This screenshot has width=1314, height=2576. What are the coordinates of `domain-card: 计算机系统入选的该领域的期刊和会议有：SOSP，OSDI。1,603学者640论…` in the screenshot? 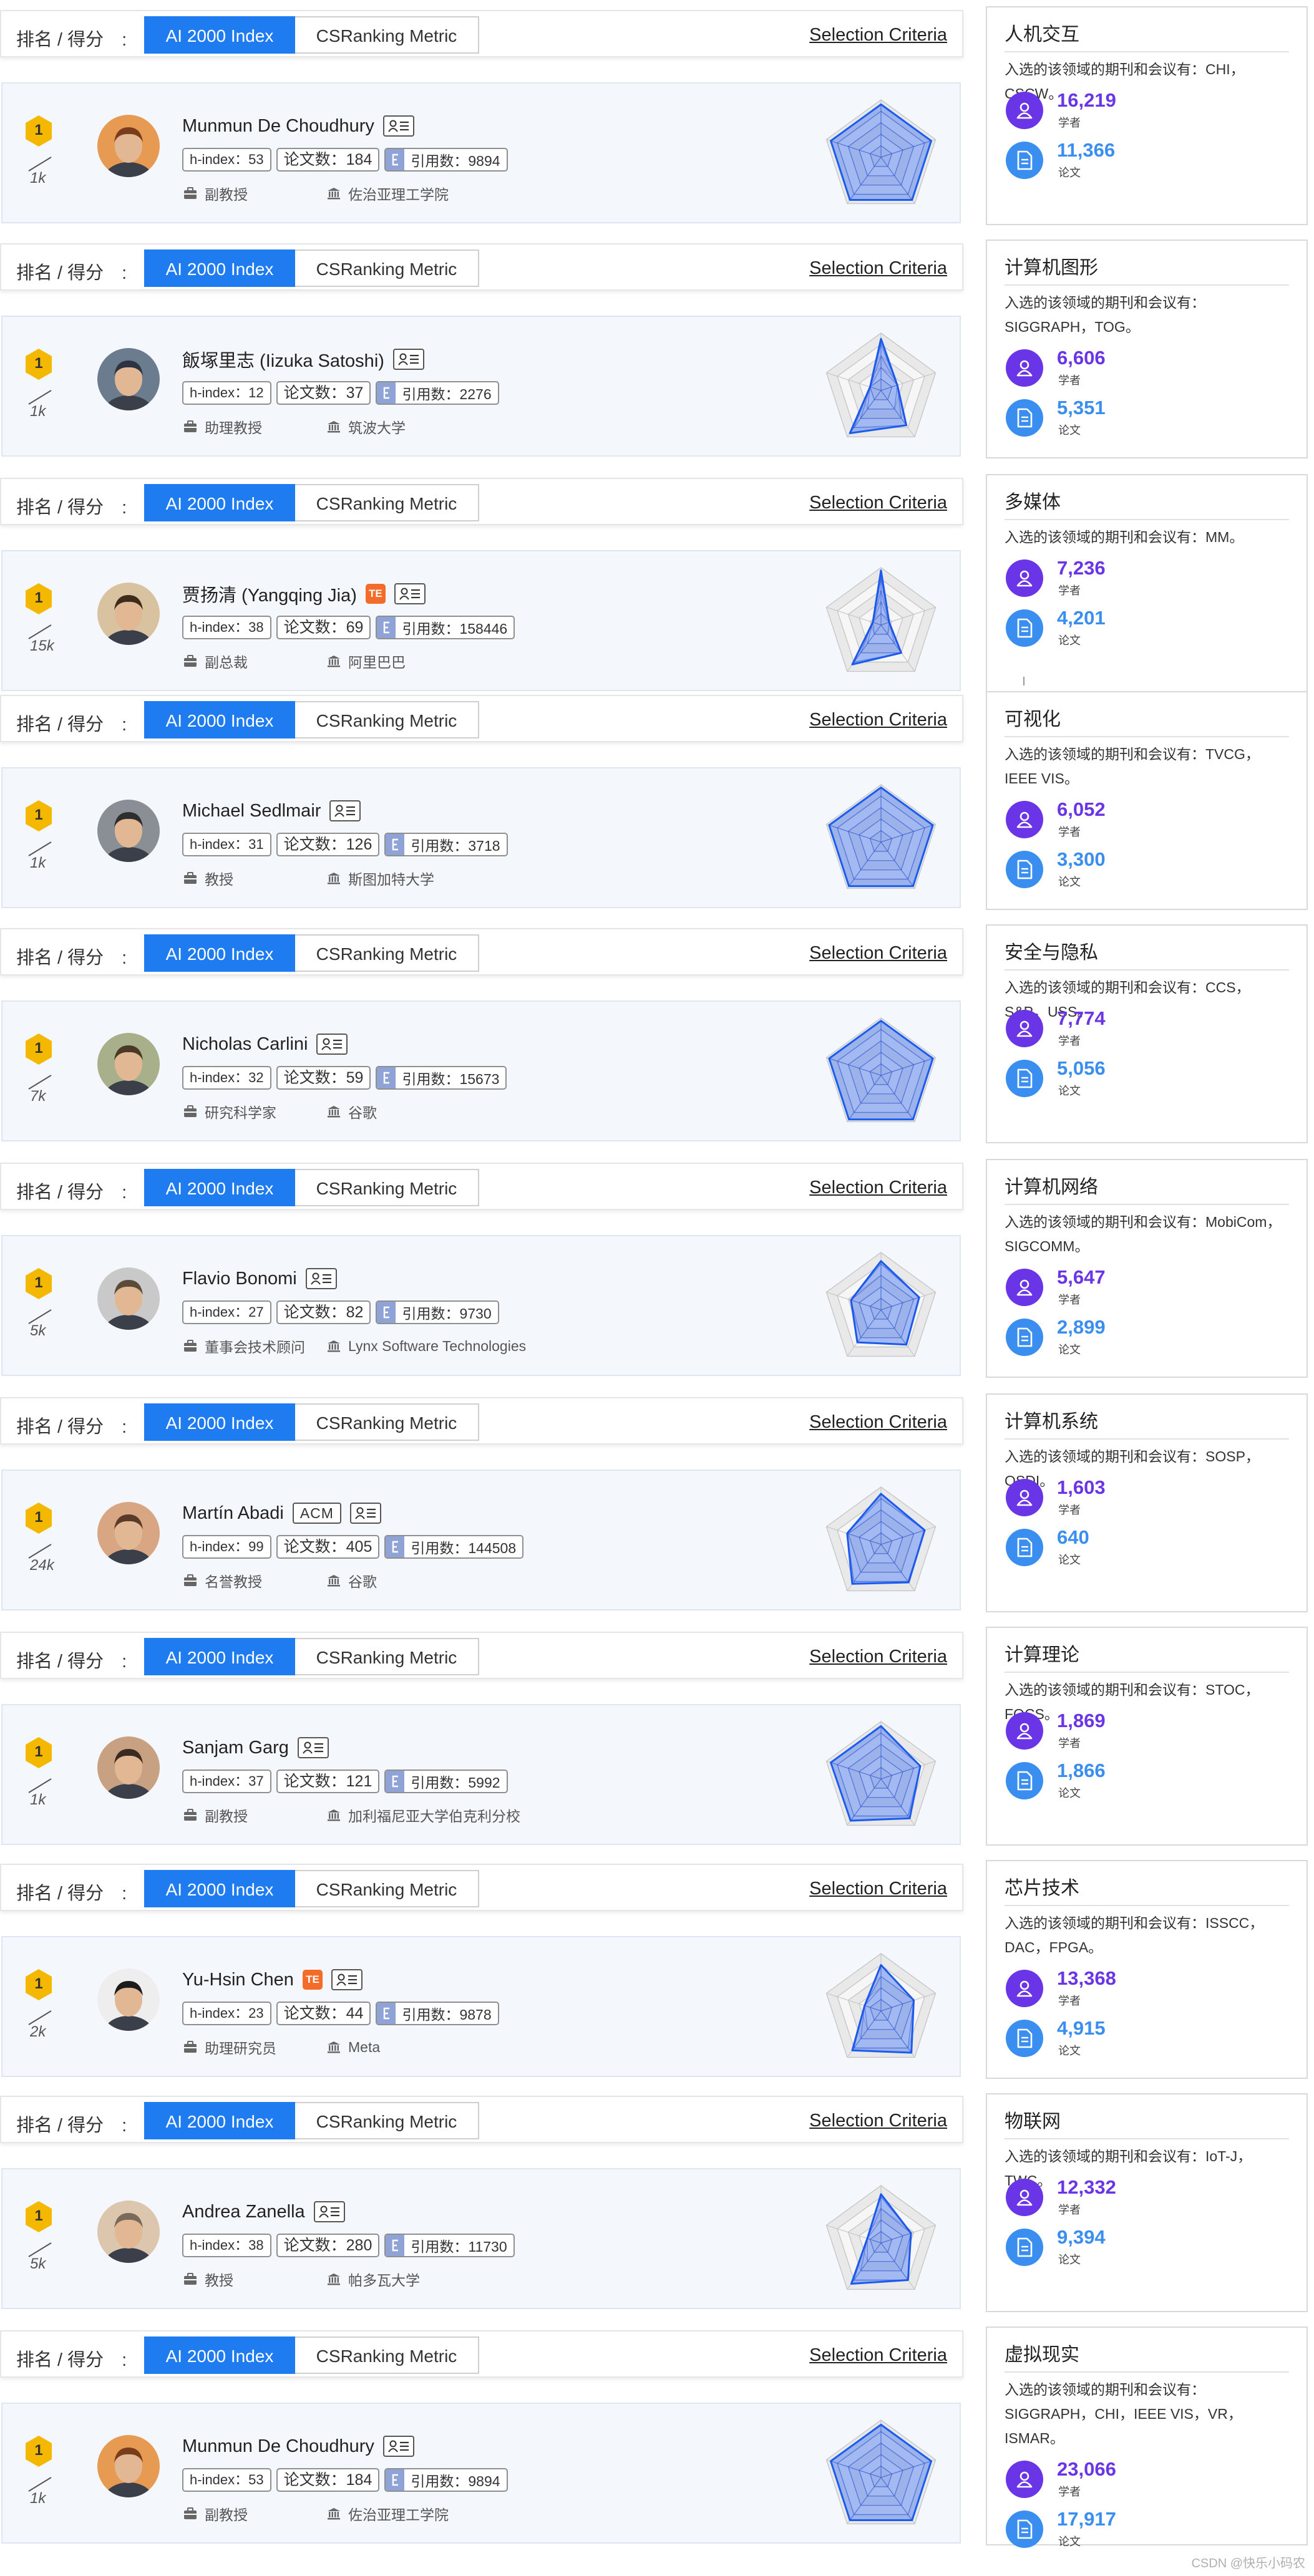 It's located at (1147, 1502).